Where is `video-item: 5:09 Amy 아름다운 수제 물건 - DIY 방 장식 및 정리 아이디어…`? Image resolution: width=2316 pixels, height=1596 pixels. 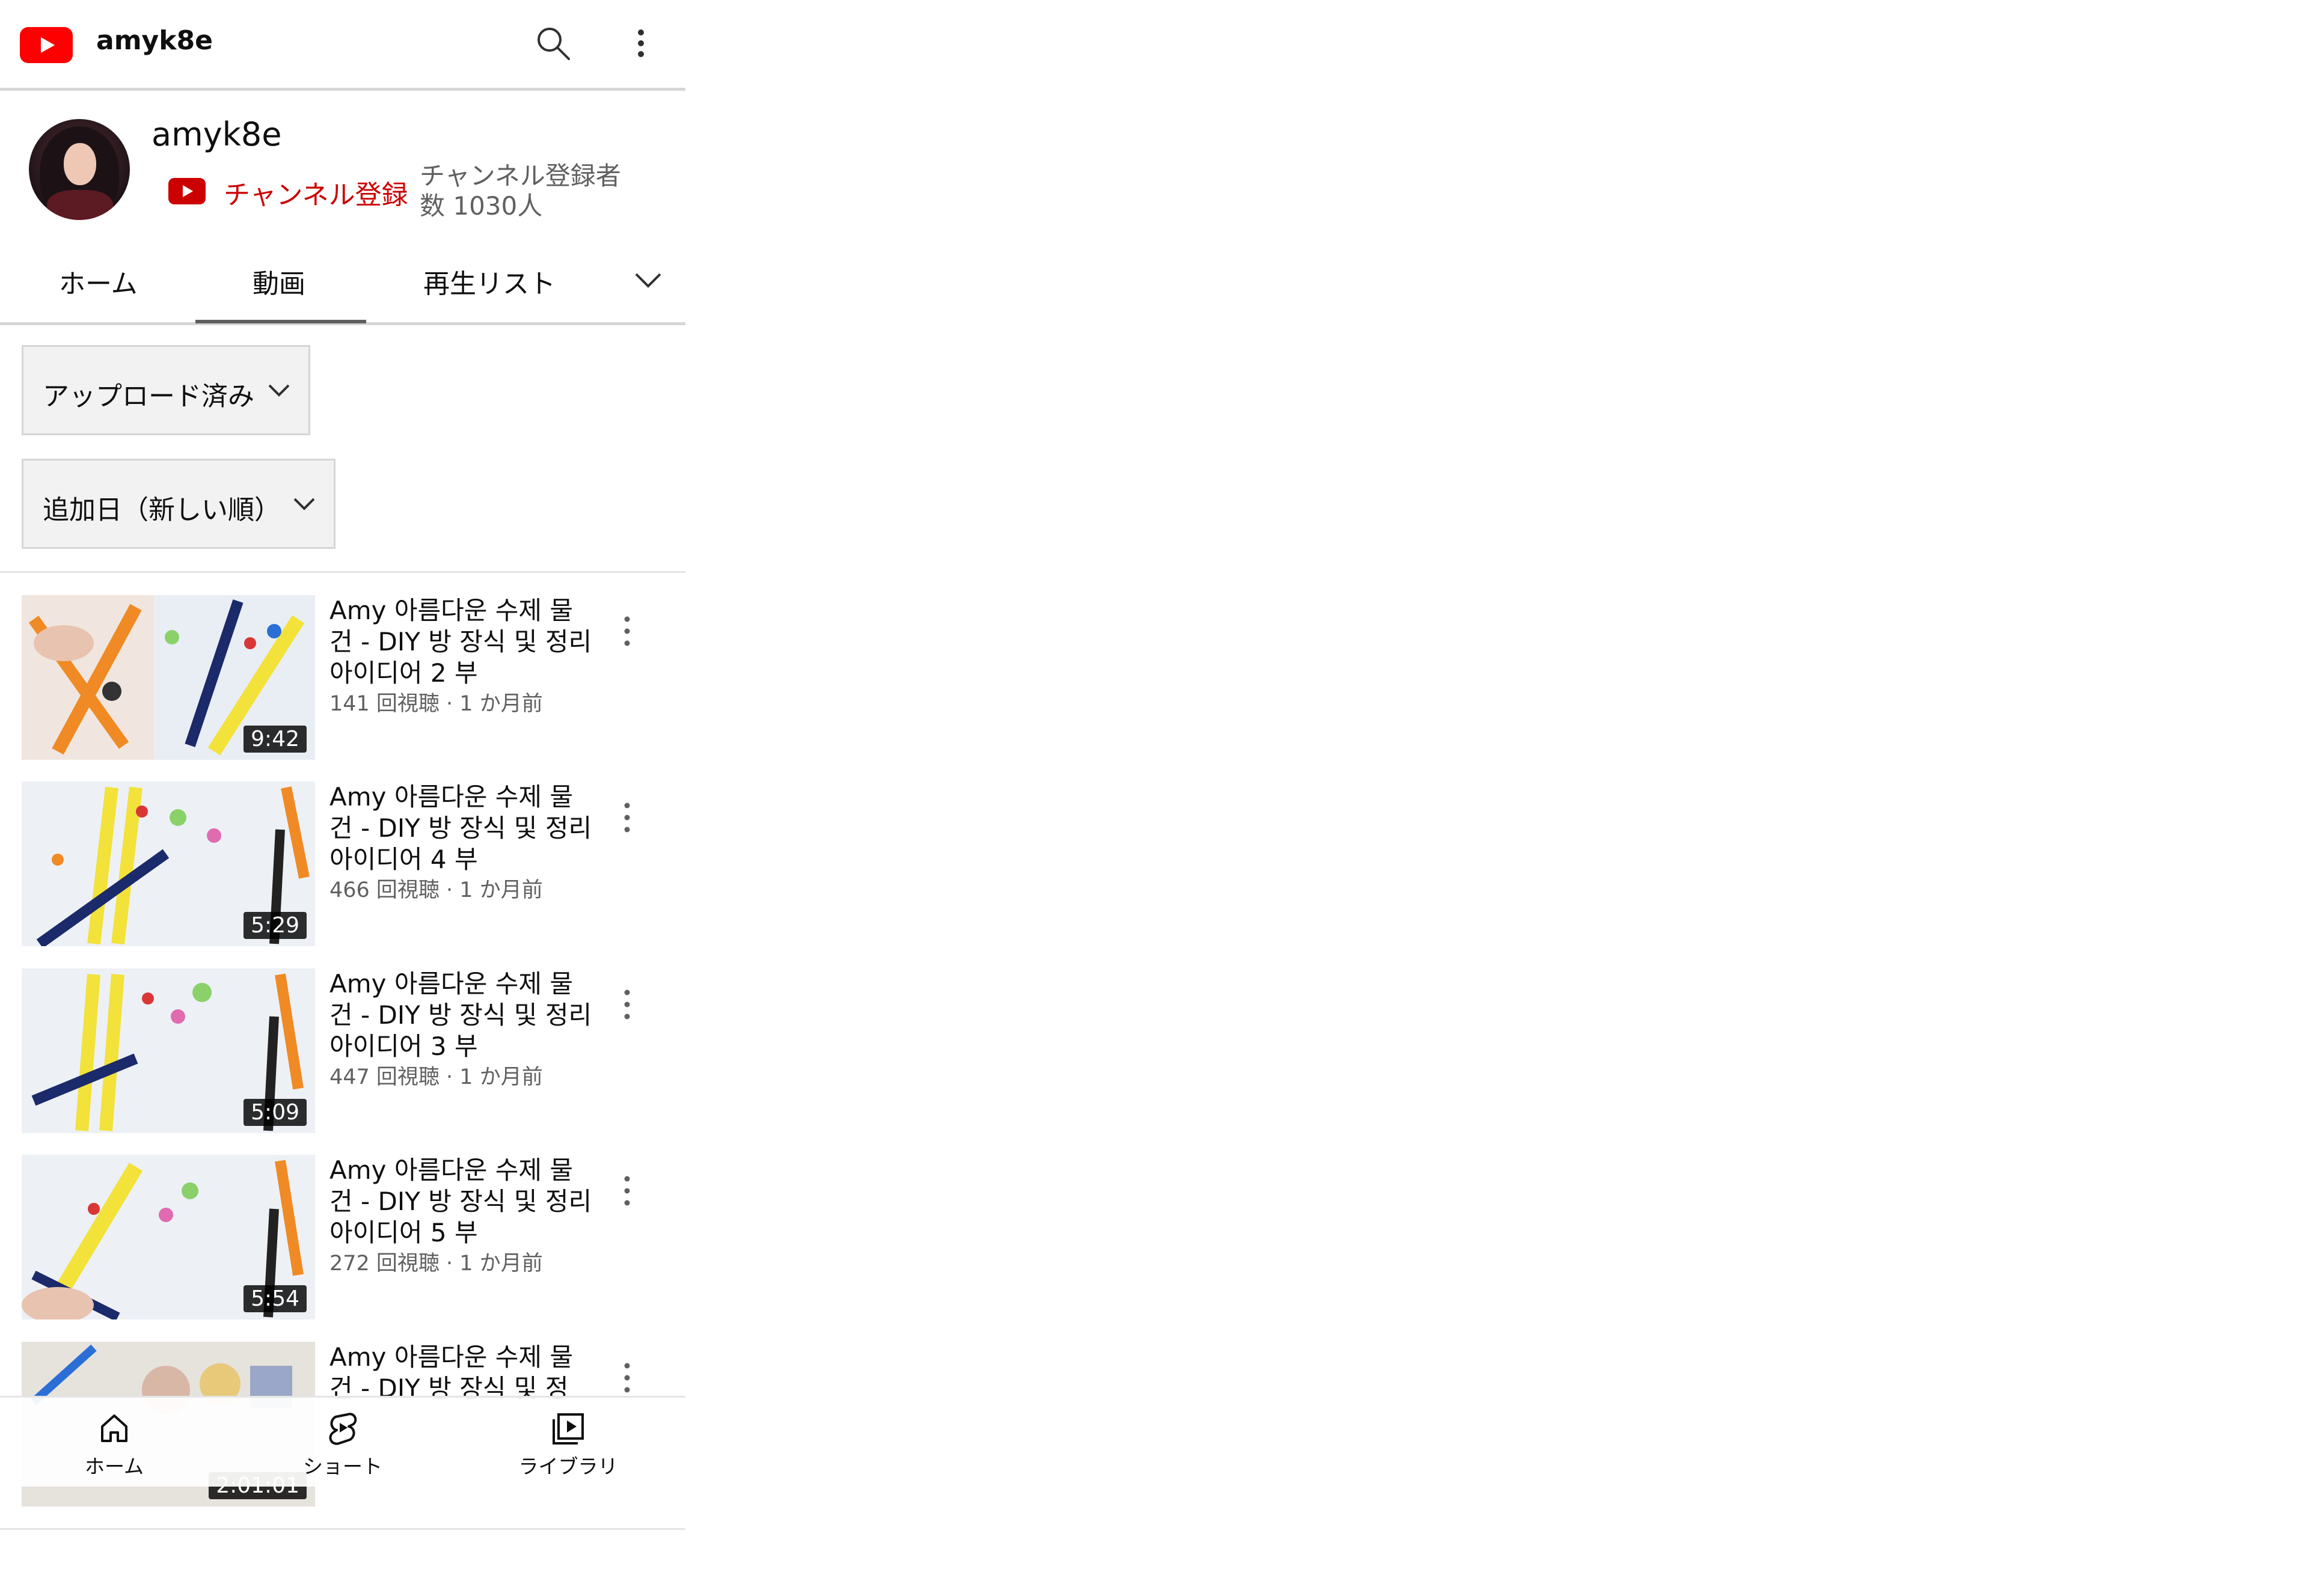 video-item: 5:09 Amy 아름다운 수제 물건 - DIY 방 장식 및 정리 아이디어… is located at coordinates (342, 1051).